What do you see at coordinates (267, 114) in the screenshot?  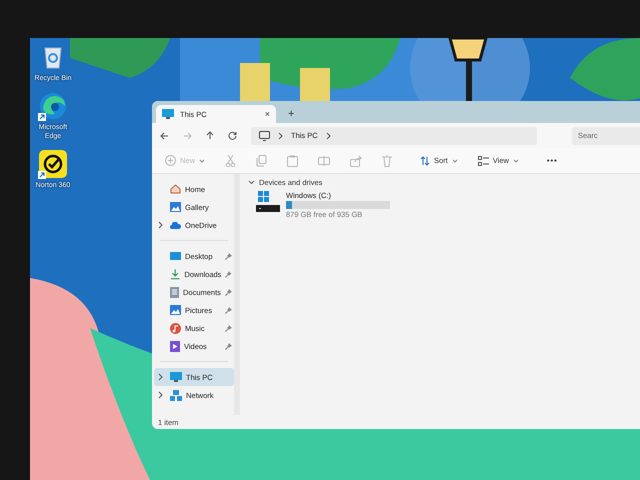 I see `close-tab-button: ×` at bounding box center [267, 114].